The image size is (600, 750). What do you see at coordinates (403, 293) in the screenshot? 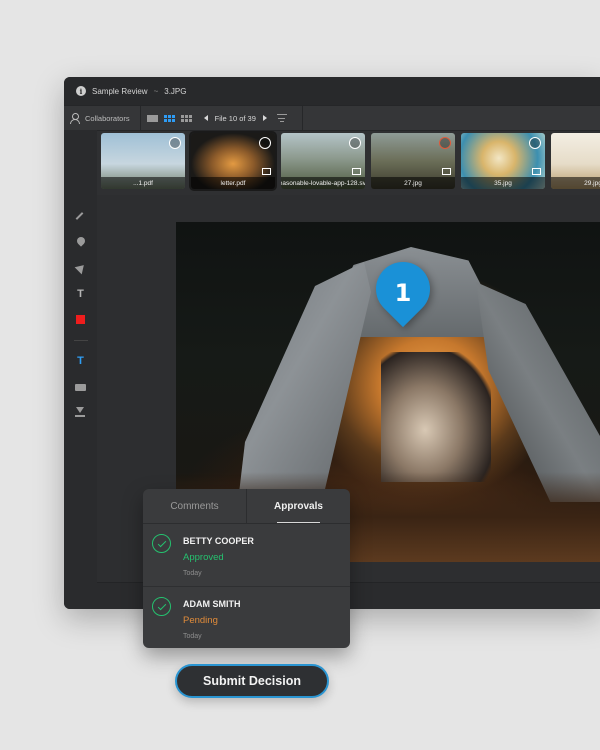
I see `annotation-marker-number: 1` at bounding box center [403, 293].